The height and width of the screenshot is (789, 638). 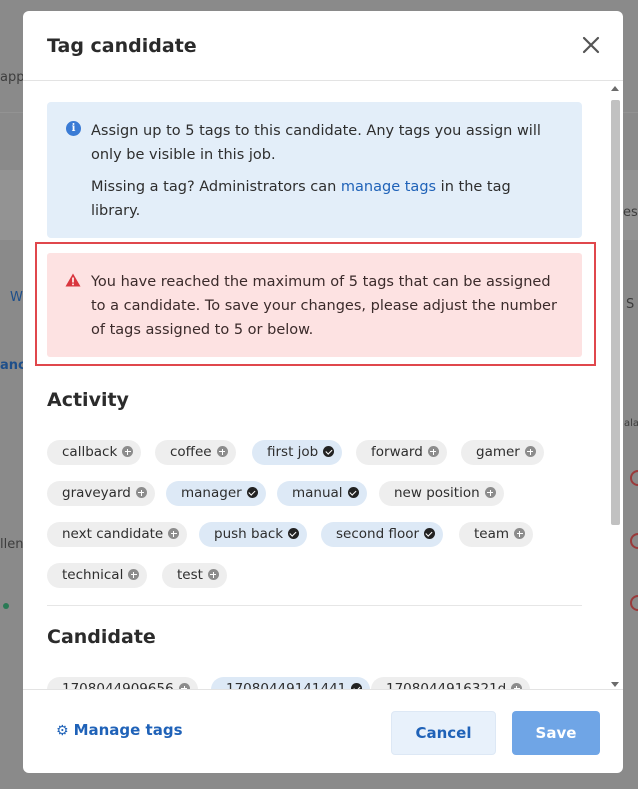 I want to click on section-title-activity: Activity, so click(x=88, y=400).